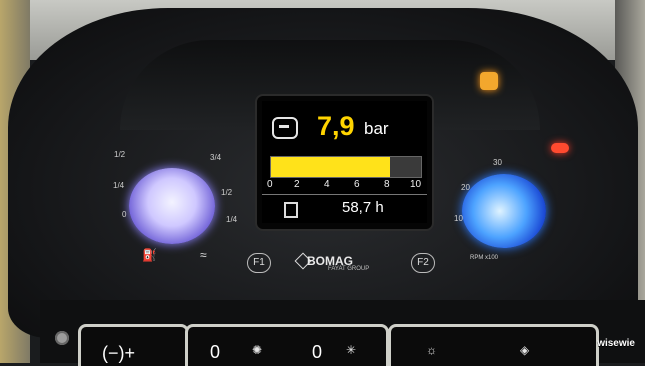 This screenshot has height=366, width=645. I want to click on fuel-gauge, so click(172, 206).